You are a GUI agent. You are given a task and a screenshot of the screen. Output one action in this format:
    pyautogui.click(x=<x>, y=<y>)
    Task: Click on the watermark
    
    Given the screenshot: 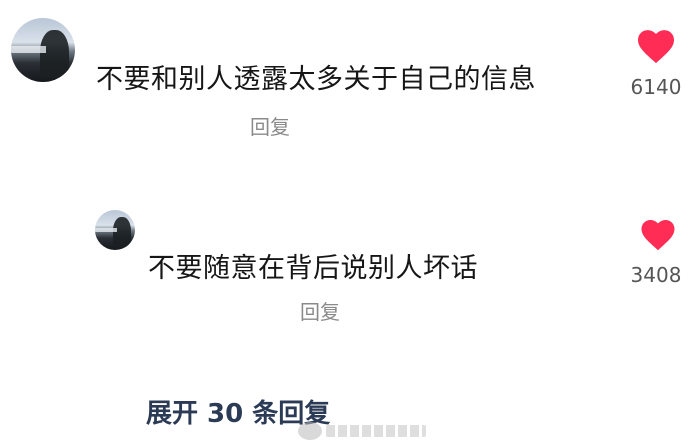 What is the action you would take?
    pyautogui.click(x=362, y=431)
    